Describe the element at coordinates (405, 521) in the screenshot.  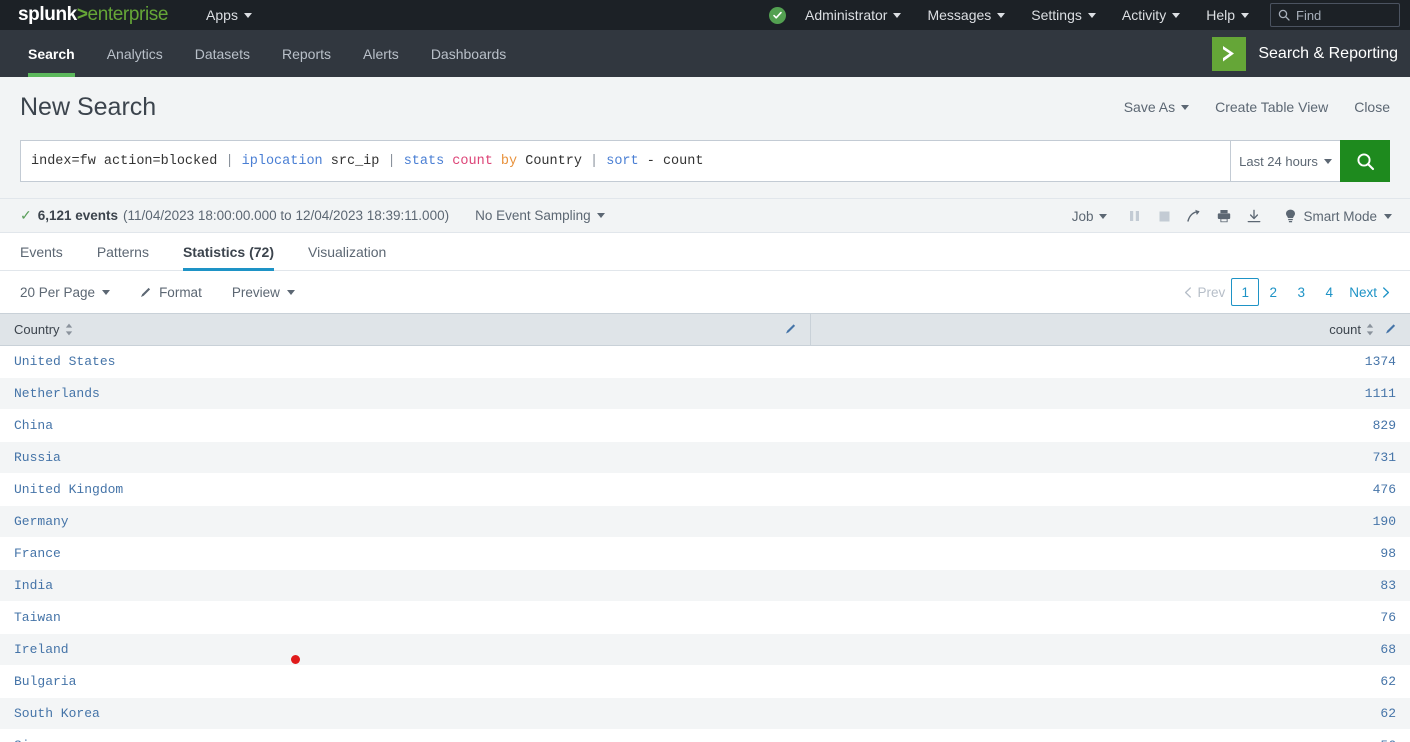
I see `cell-country: Germany` at that location.